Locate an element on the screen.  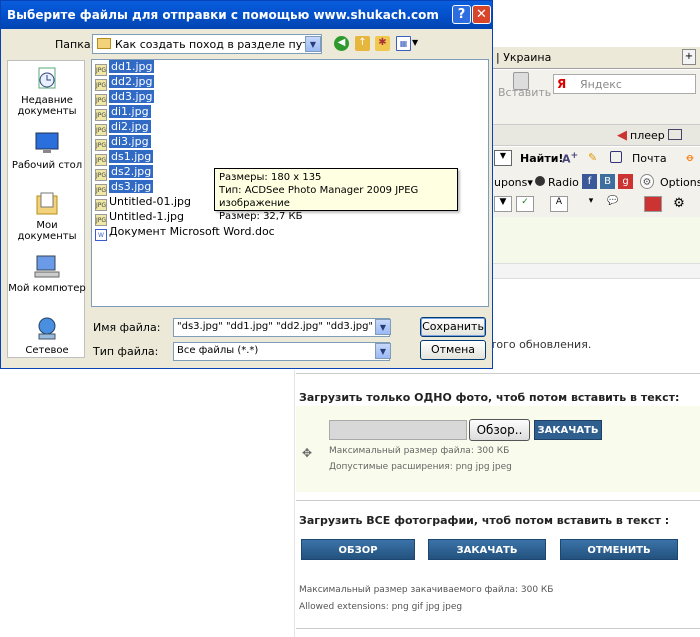
dropdown-icon: ▼ is located at coordinates (503, 204).